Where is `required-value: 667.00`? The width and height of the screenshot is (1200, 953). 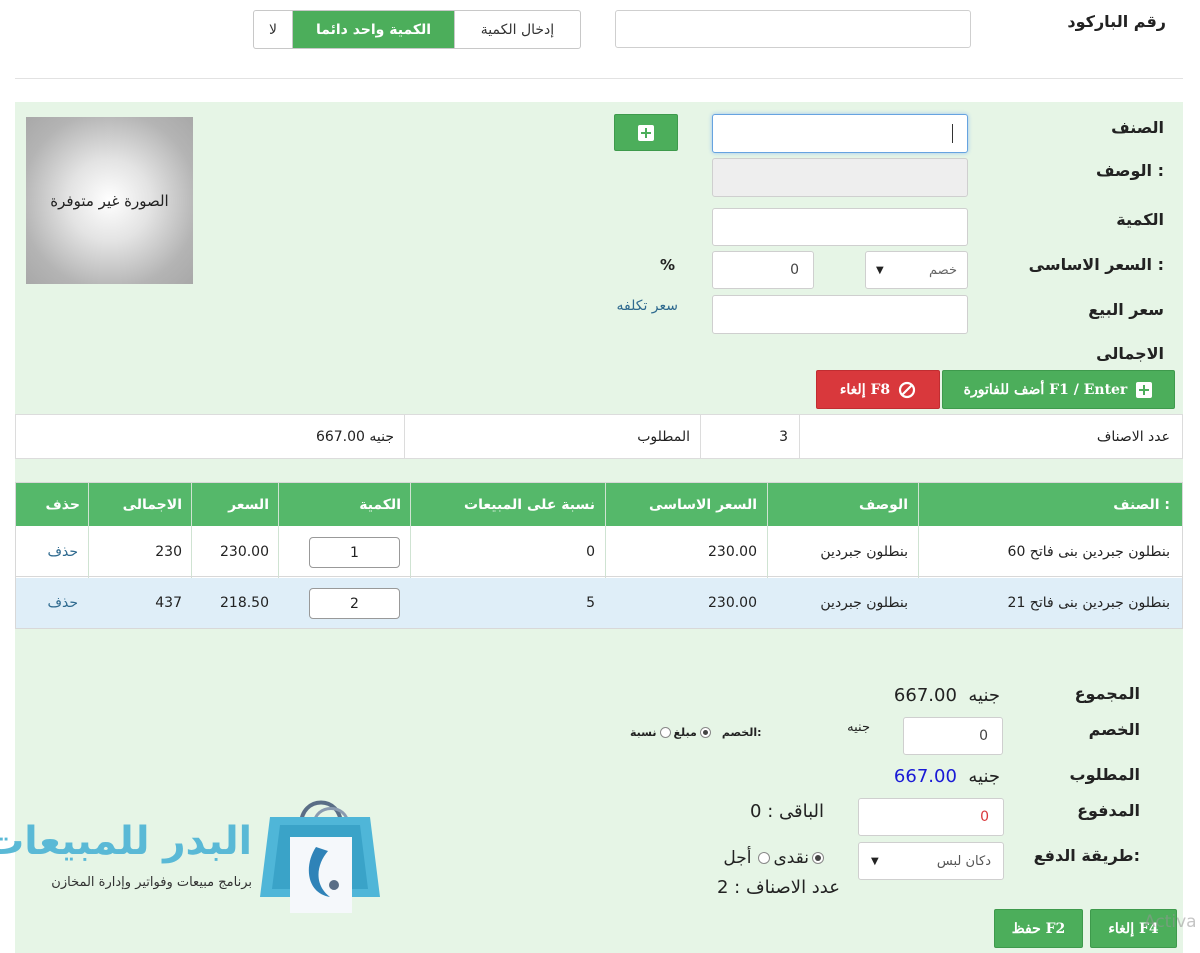 required-value: 667.00 is located at coordinates (925, 776).